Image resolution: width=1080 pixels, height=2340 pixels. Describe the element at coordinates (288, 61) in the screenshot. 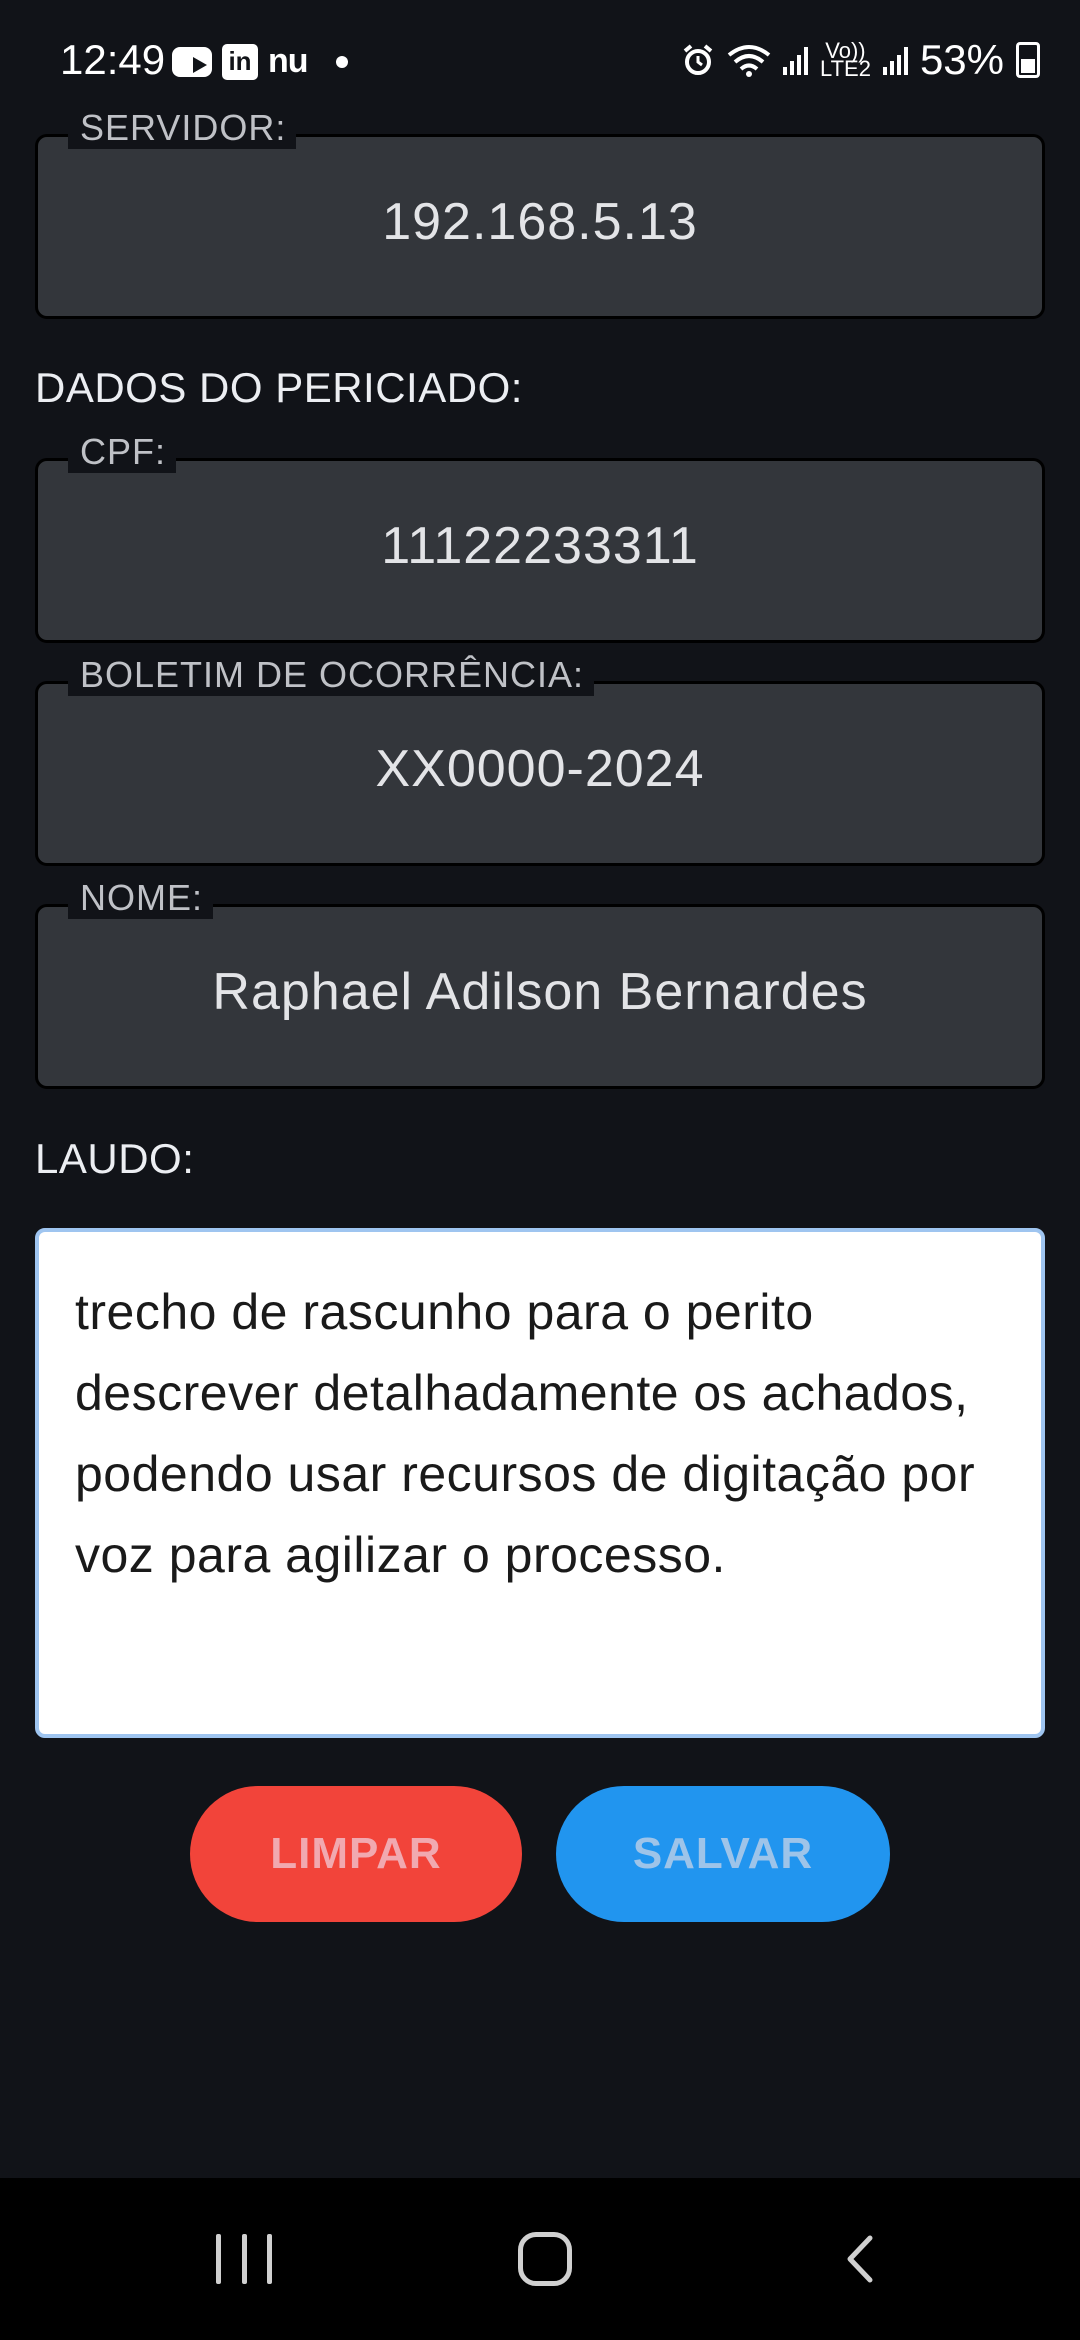

I see `nubank-icon: nu` at that location.